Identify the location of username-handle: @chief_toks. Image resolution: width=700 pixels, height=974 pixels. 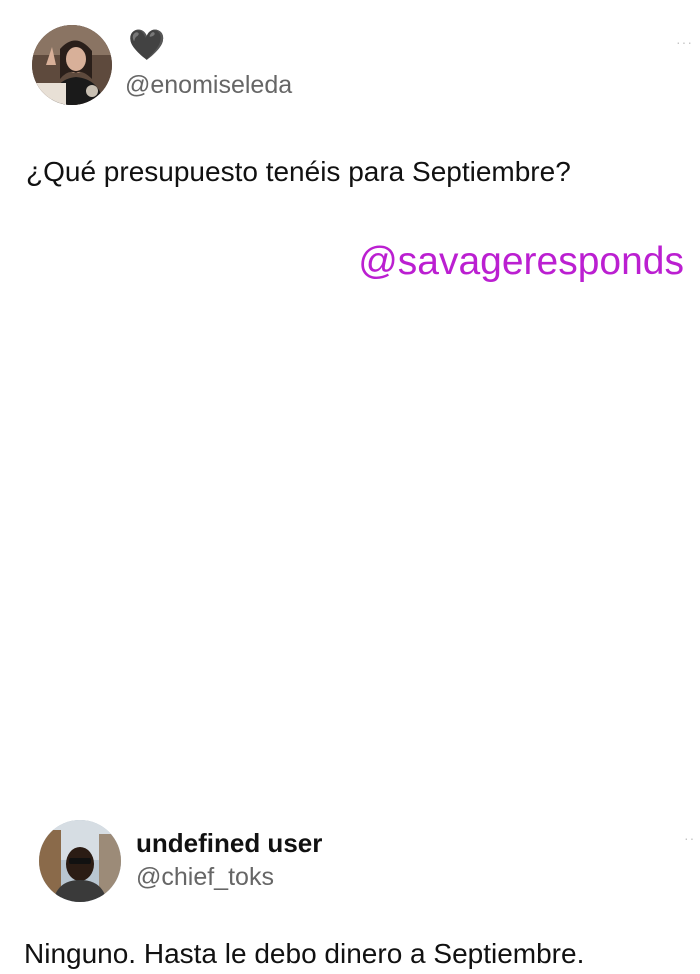
(205, 877).